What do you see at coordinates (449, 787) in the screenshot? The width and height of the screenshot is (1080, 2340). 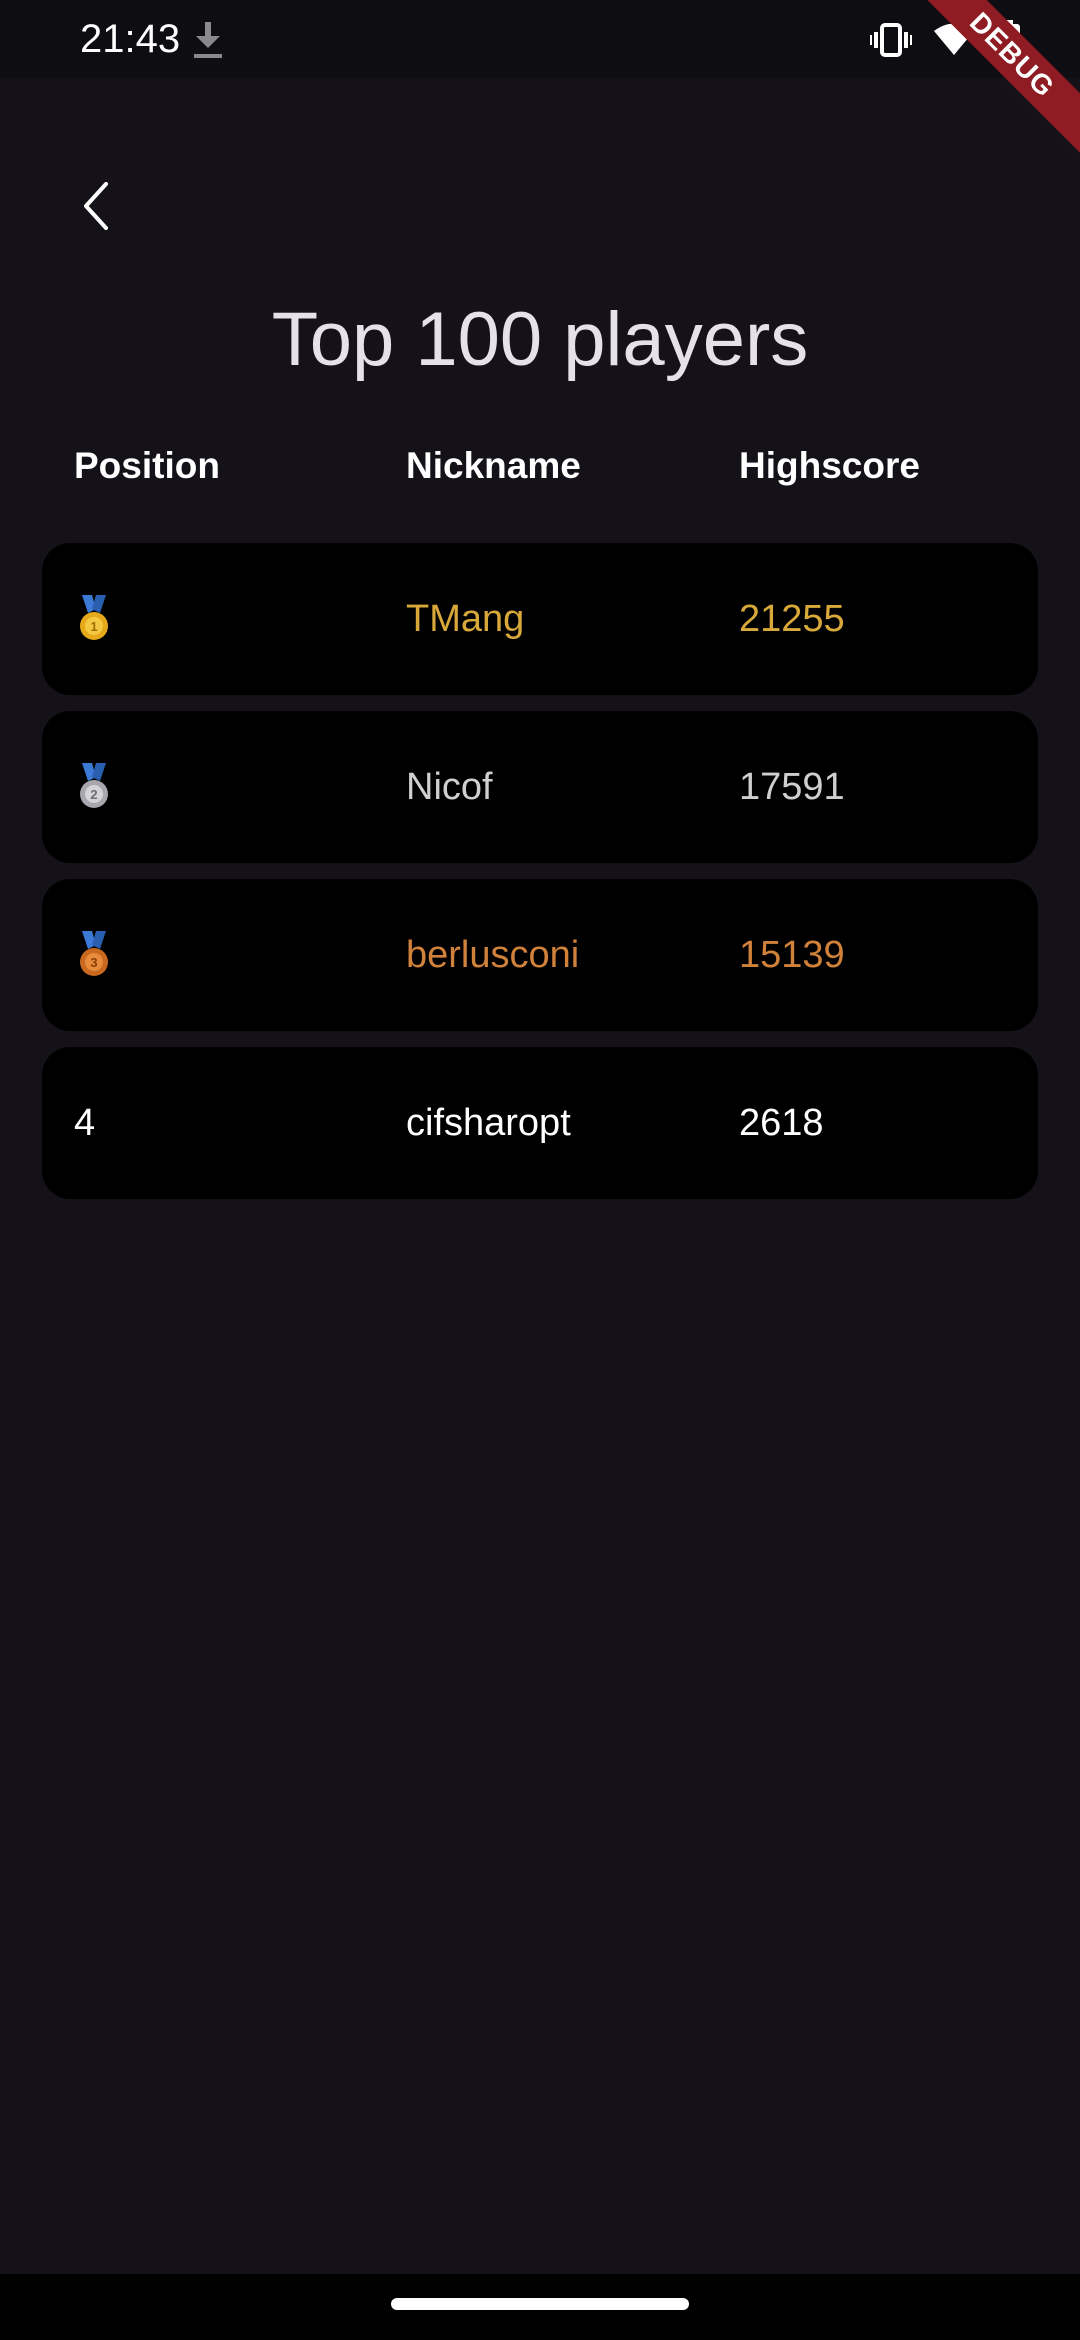 I see `nickname-cell: Nicof` at bounding box center [449, 787].